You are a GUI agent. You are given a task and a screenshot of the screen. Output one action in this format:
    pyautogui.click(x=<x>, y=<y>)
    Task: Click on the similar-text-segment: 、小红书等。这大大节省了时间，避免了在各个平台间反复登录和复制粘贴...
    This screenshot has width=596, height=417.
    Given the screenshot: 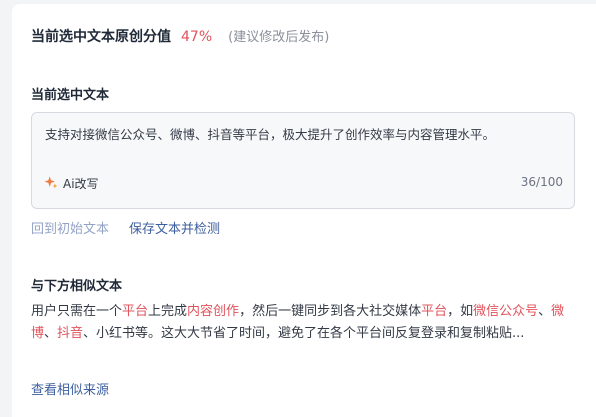 What is the action you would take?
    pyautogui.click(x=304, y=333)
    